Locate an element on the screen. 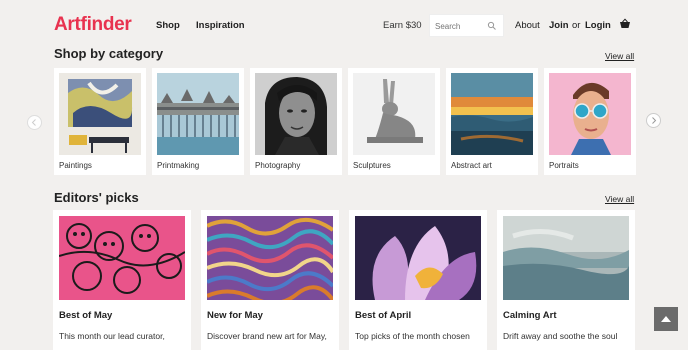  category-view-all-link: View all is located at coordinates (619, 56).